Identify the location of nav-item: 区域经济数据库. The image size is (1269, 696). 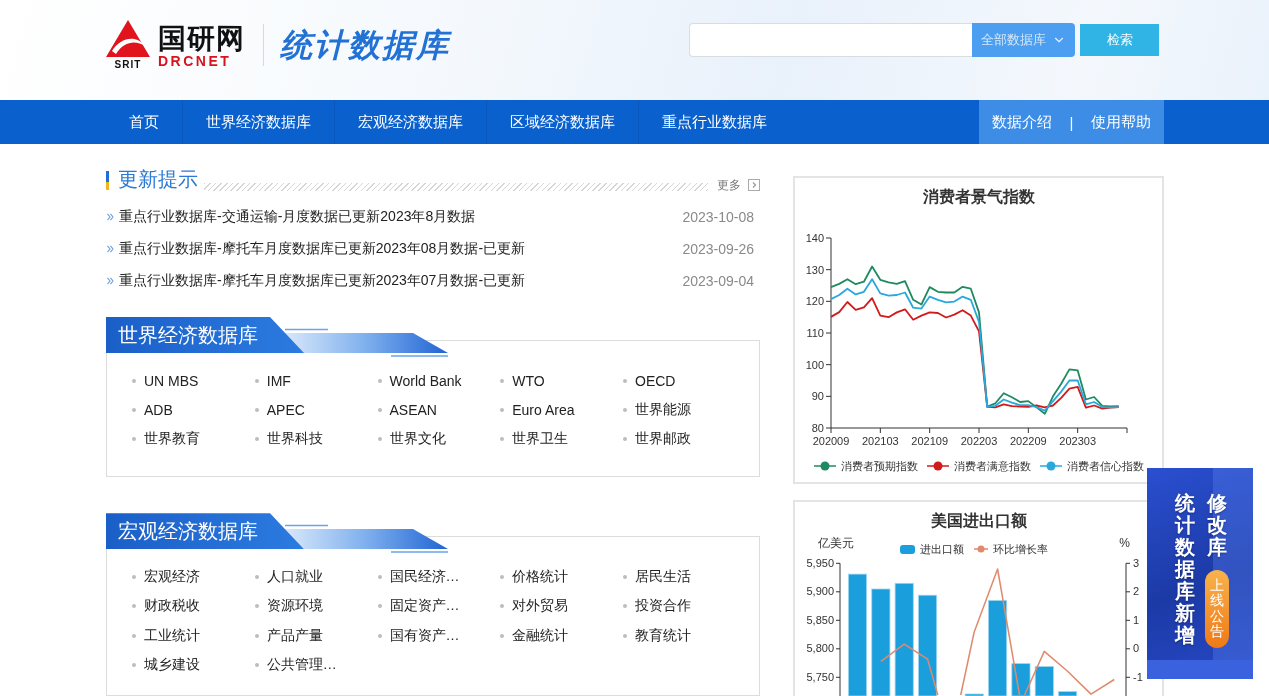
(562, 122).